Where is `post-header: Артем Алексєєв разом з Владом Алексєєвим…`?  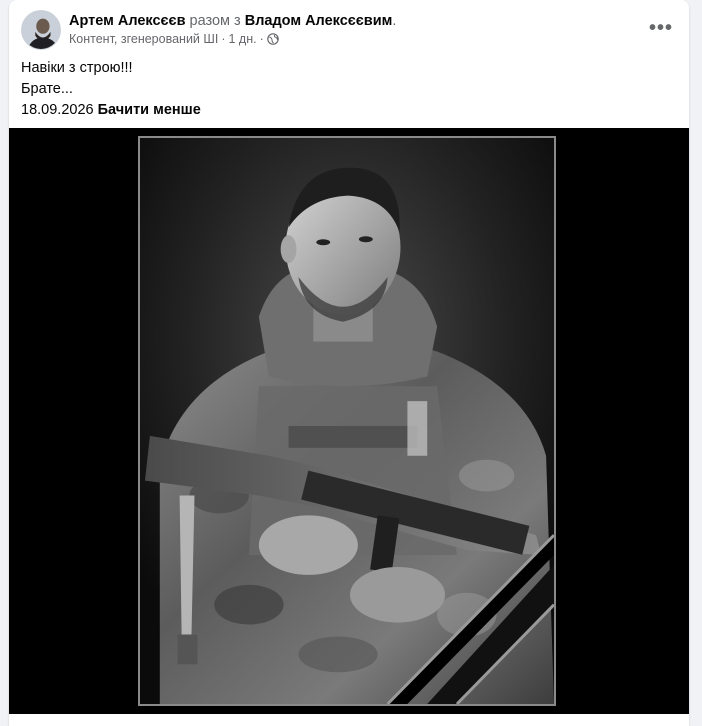 post-header: Артем Алексєєв разом з Владом Алексєєвим… is located at coordinates (349, 30).